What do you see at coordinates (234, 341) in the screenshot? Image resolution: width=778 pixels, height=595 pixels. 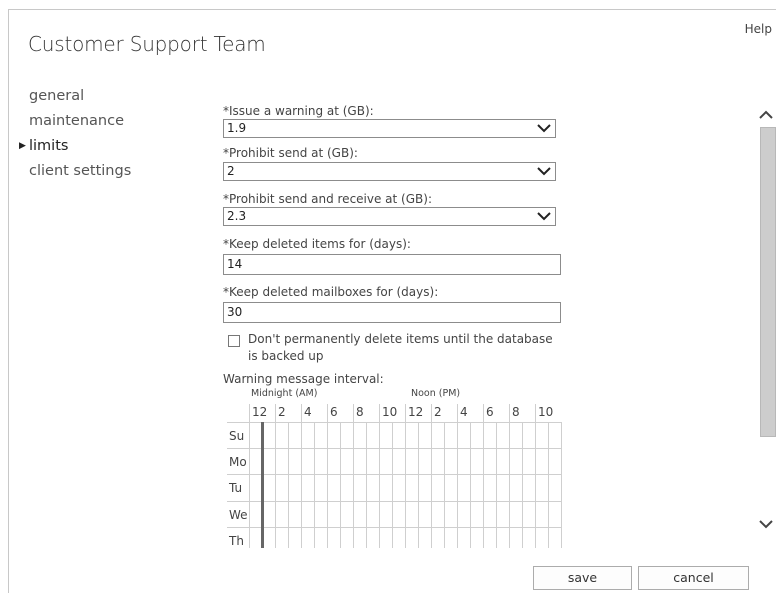 I see `backup-checkbox` at bounding box center [234, 341].